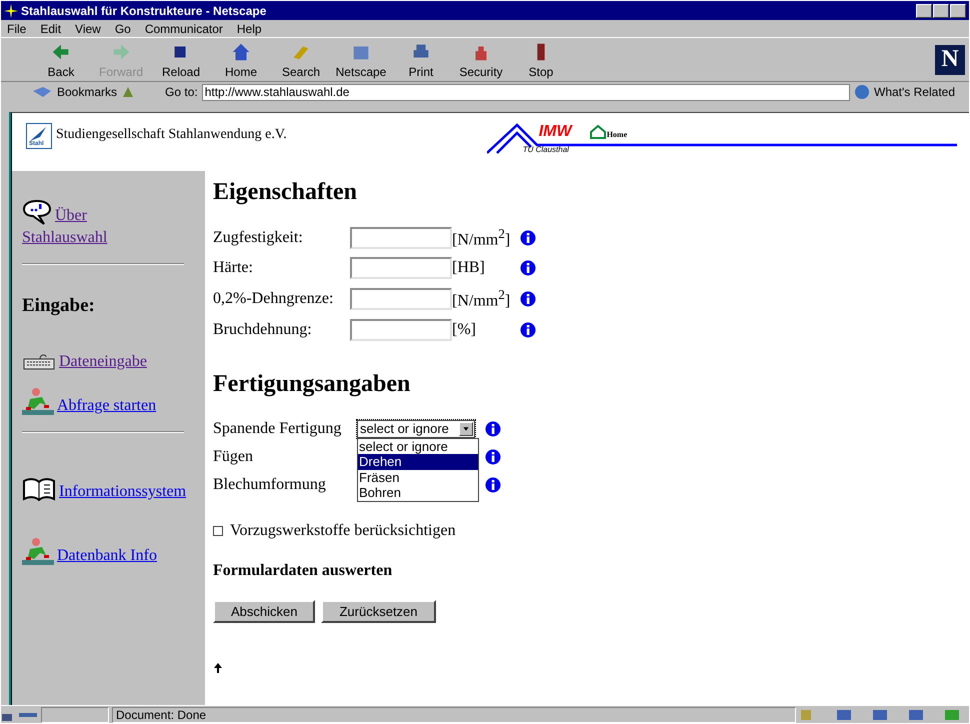 This screenshot has height=724, width=970. Describe the element at coordinates (122, 492) in the screenshot. I see `sidebar-link: Informationssystem` at that location.